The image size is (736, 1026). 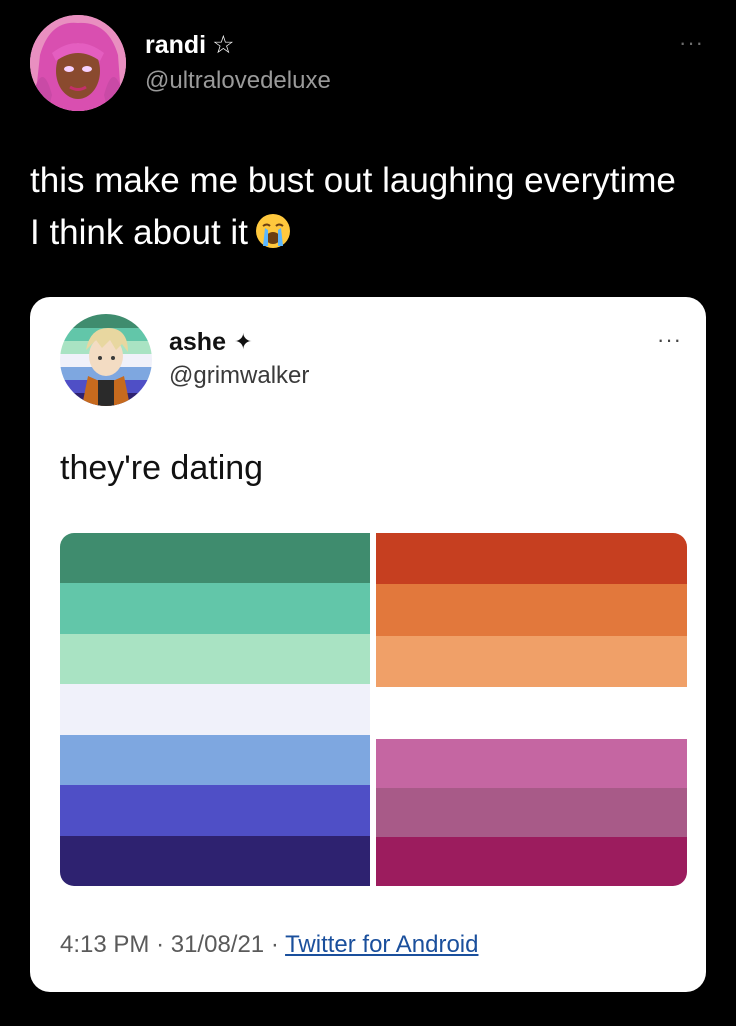 What do you see at coordinates (239, 376) in the screenshot?
I see `user-handle: @grimwalker` at bounding box center [239, 376].